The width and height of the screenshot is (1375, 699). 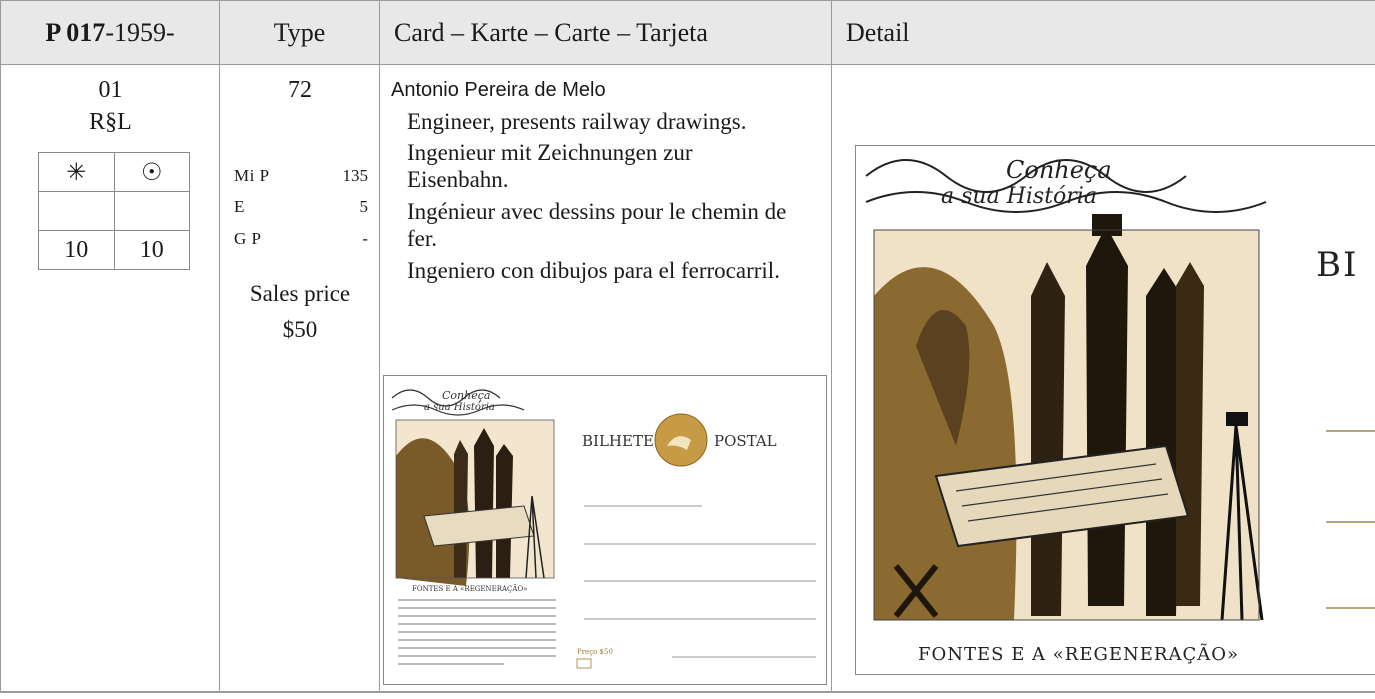 What do you see at coordinates (550, 166) in the screenshot?
I see `description-de: Ingenieur mit Zeichnungen zur Eisenbahn.` at bounding box center [550, 166].